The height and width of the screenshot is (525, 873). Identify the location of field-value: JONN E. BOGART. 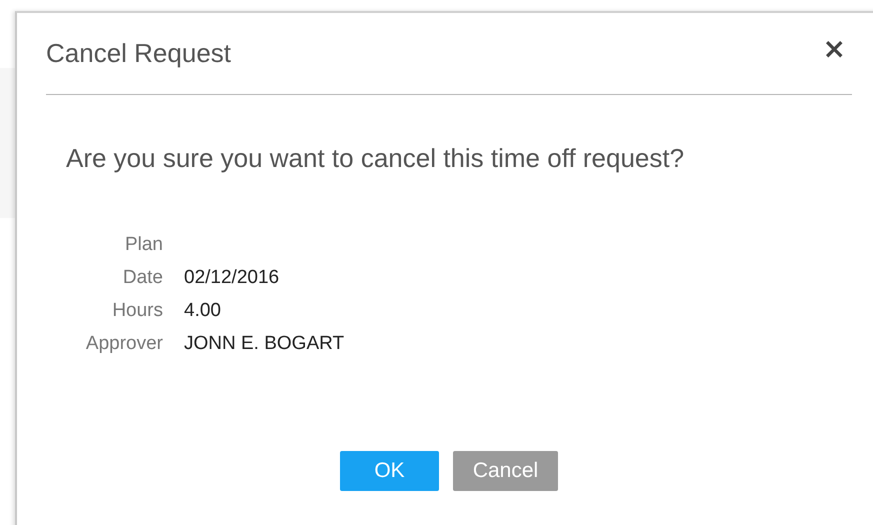
(265, 344).